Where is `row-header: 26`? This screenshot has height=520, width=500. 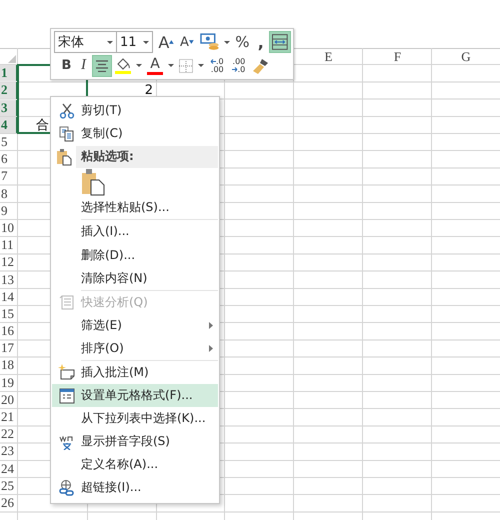
row-header: 26 is located at coordinates (9, 503).